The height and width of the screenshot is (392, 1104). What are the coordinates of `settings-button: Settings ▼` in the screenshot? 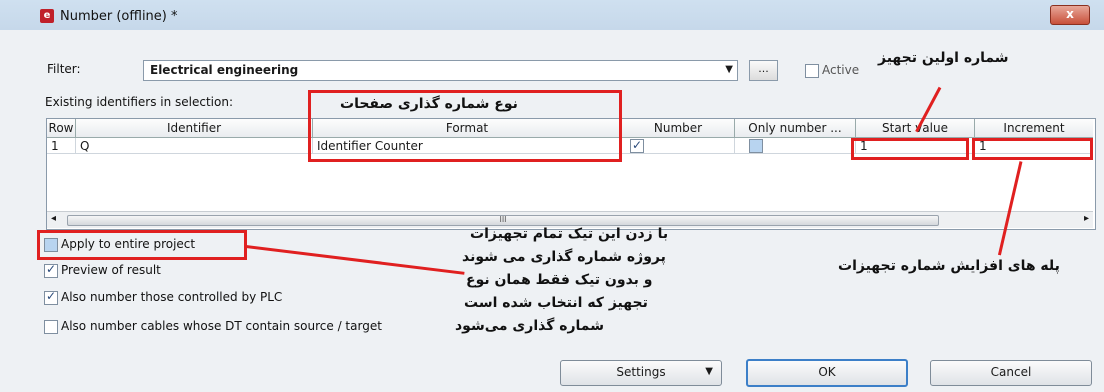 It's located at (641, 373).